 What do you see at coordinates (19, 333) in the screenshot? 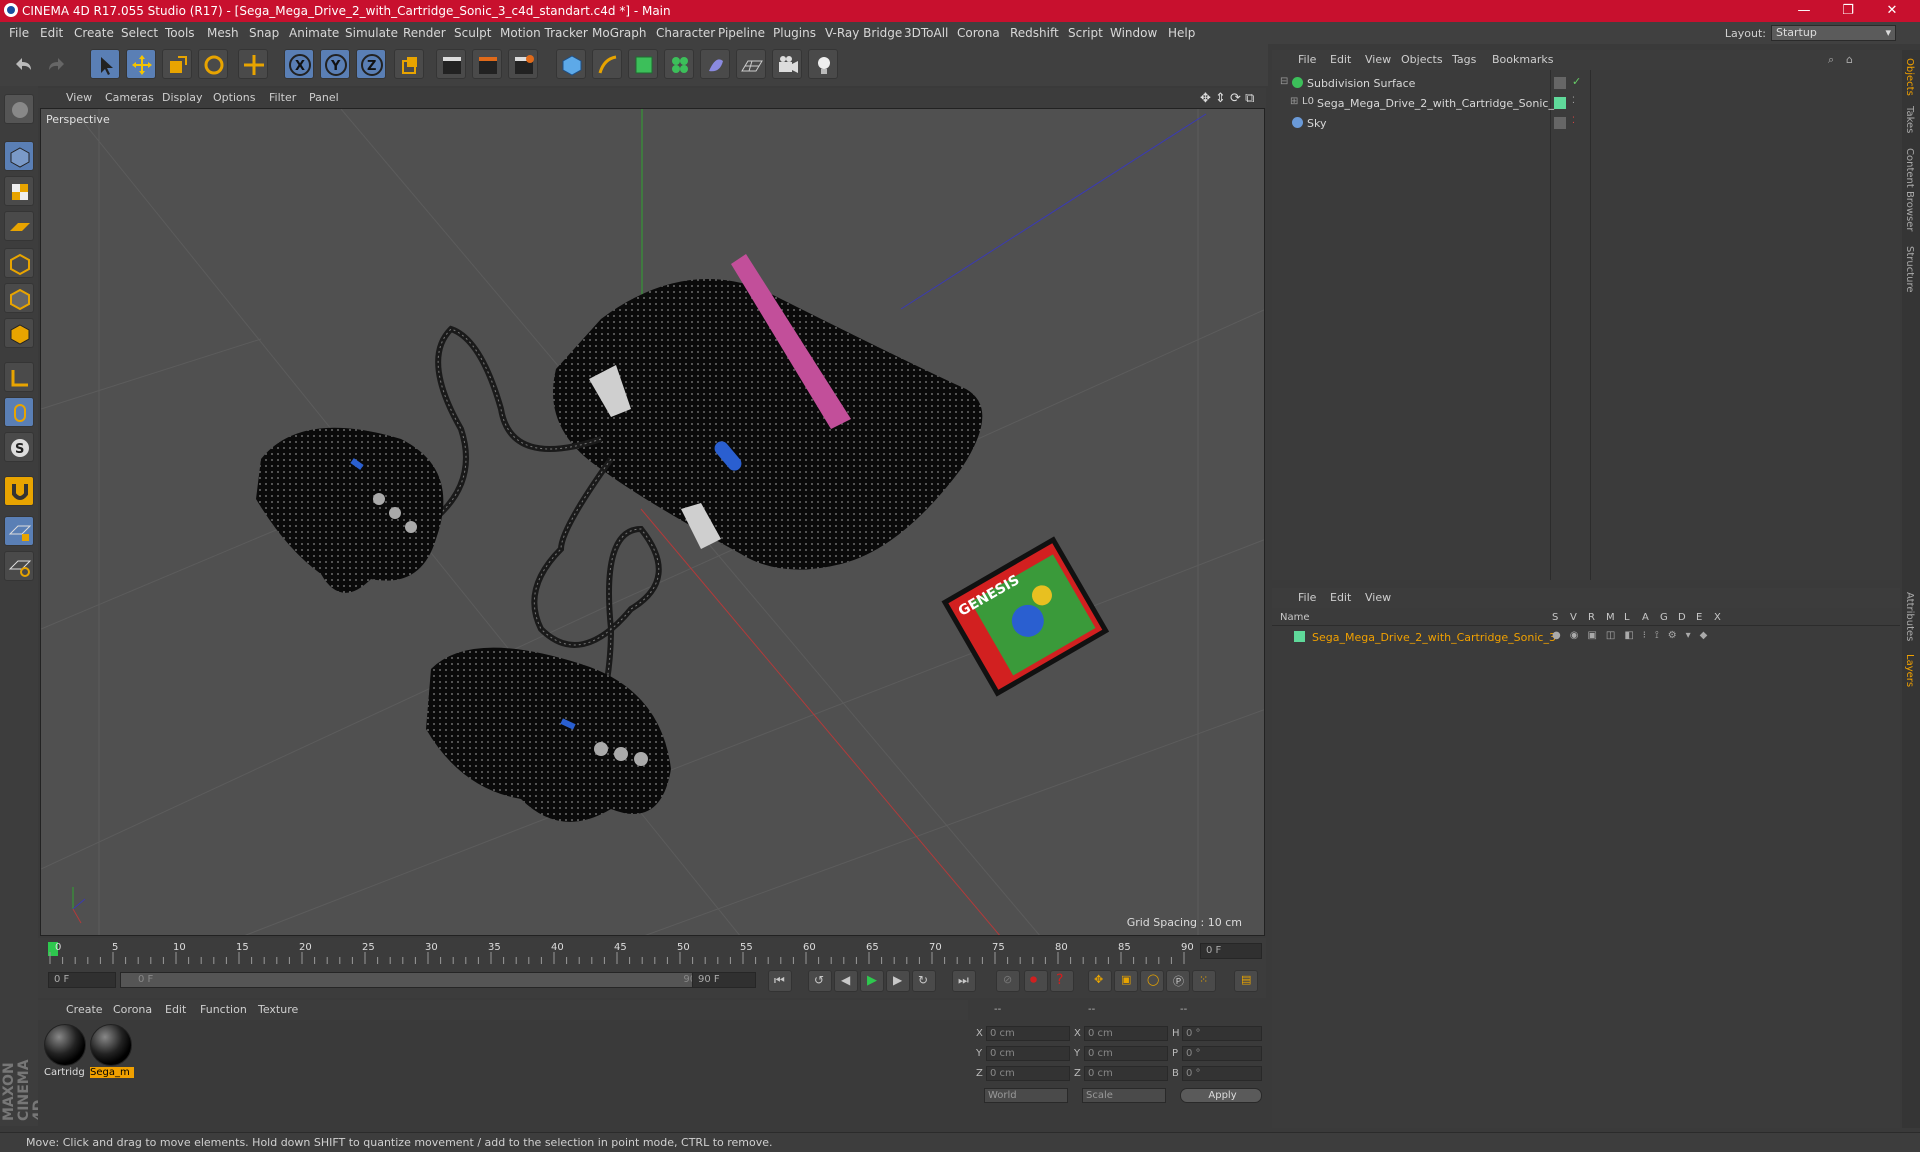
I see `polygons-mode-button` at bounding box center [19, 333].